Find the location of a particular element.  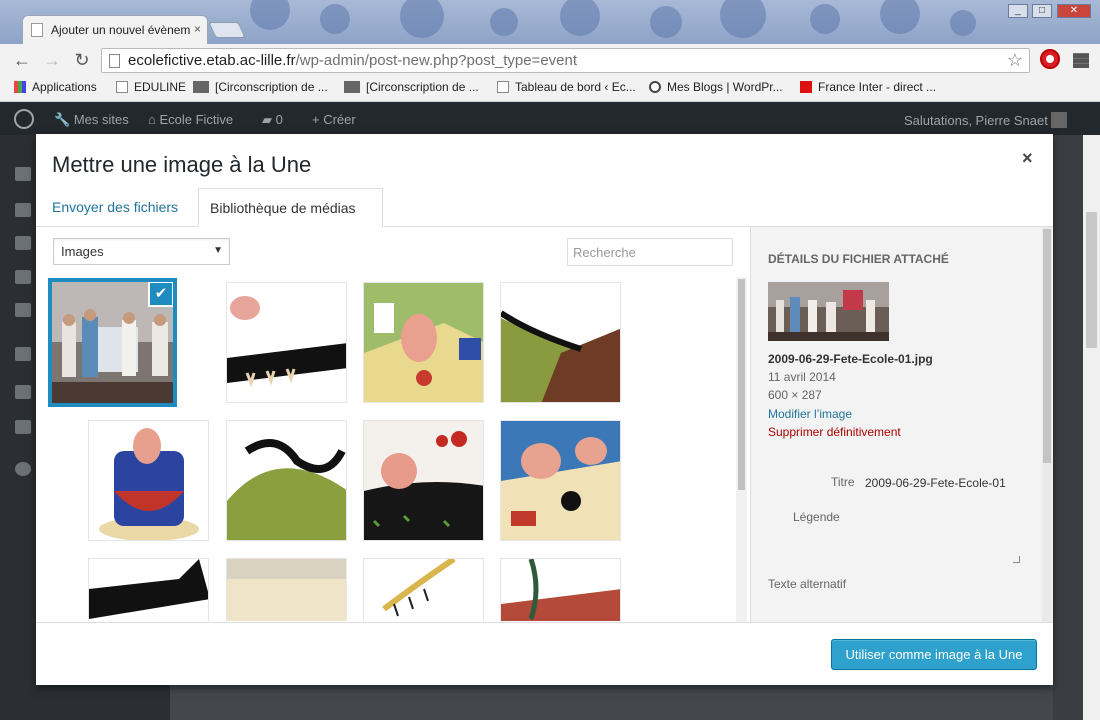

avatar is located at coordinates (1059, 120).